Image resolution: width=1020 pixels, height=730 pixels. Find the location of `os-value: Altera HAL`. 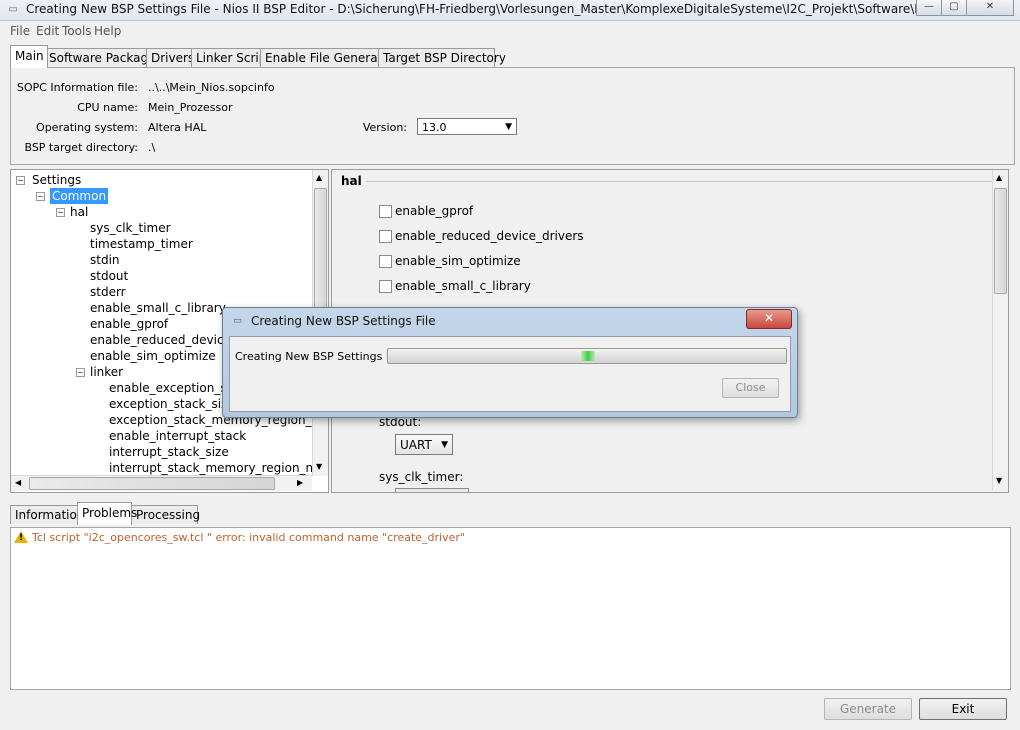

os-value: Altera HAL is located at coordinates (177, 127).